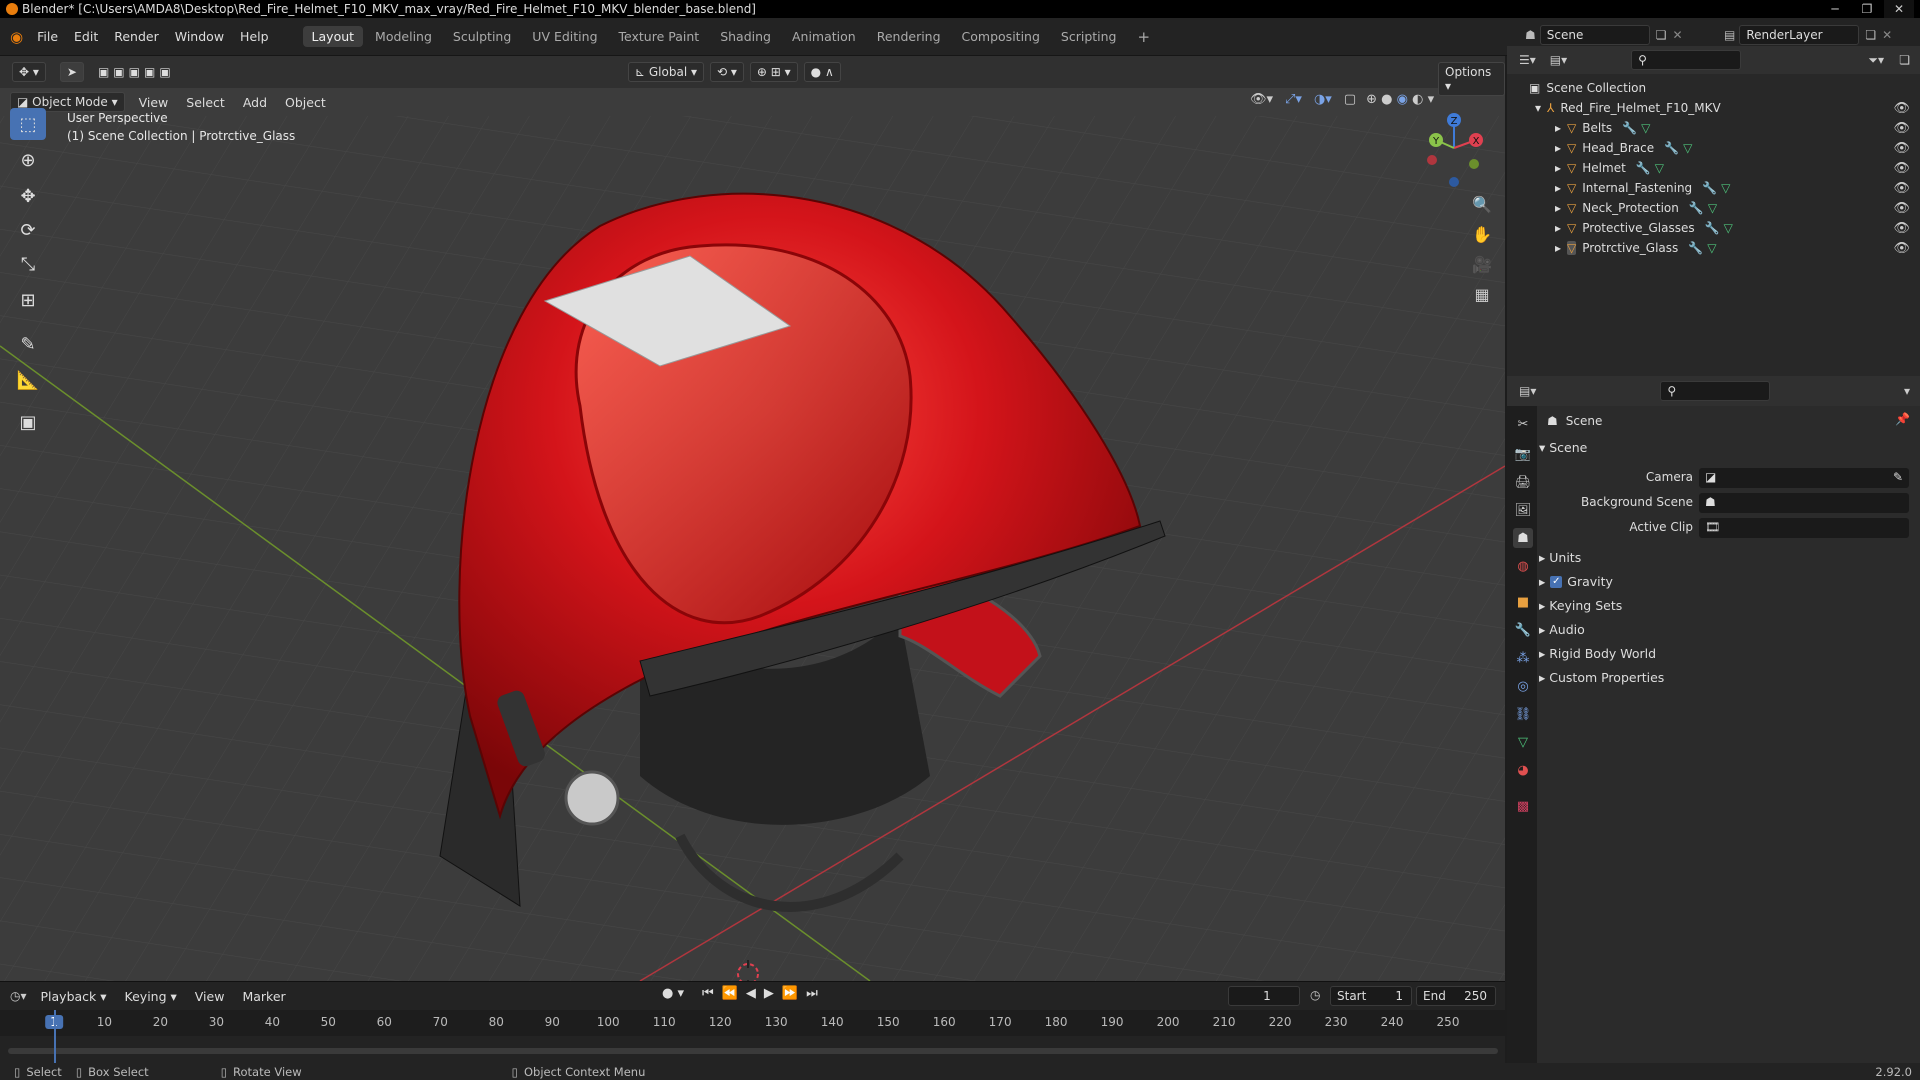 The width and height of the screenshot is (1920, 1080). Describe the element at coordinates (659, 36) in the screenshot. I see `tab-texture-paint: Texture Paint` at that location.